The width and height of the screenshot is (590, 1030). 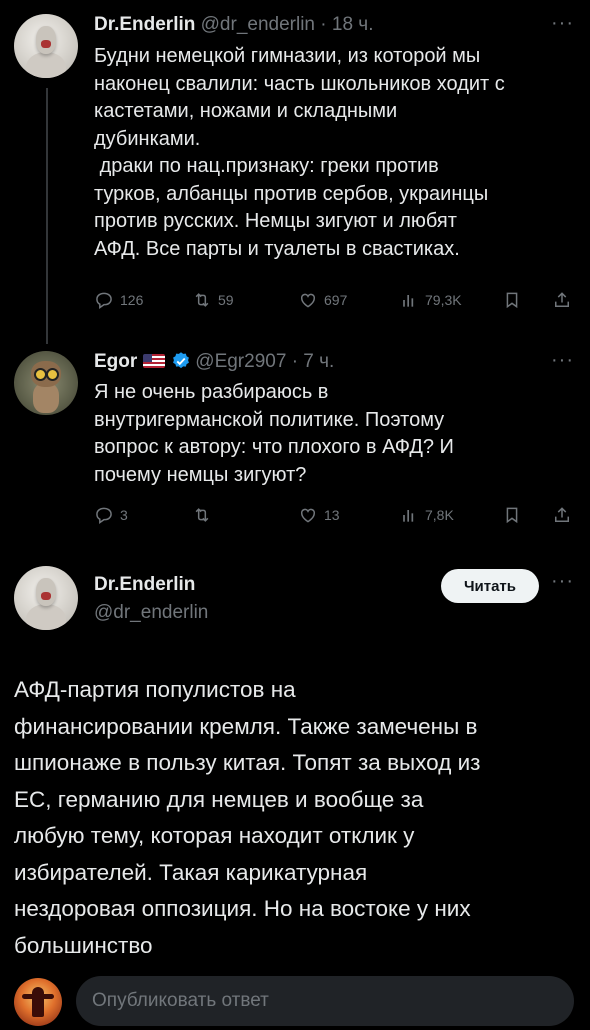 What do you see at coordinates (490, 586) in the screenshot?
I see `follow-button: Читать` at bounding box center [490, 586].